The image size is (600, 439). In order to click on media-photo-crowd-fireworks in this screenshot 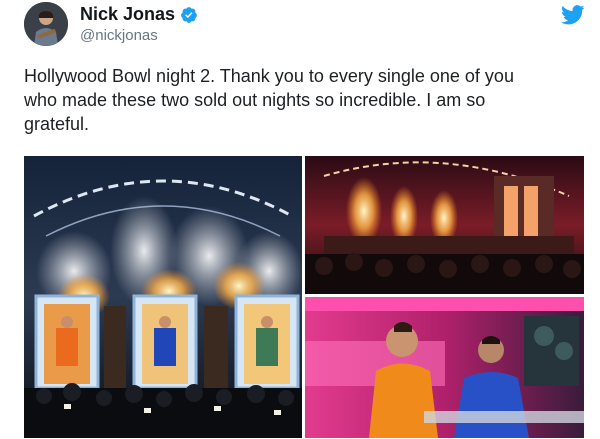, I will do `click(444, 225)`.